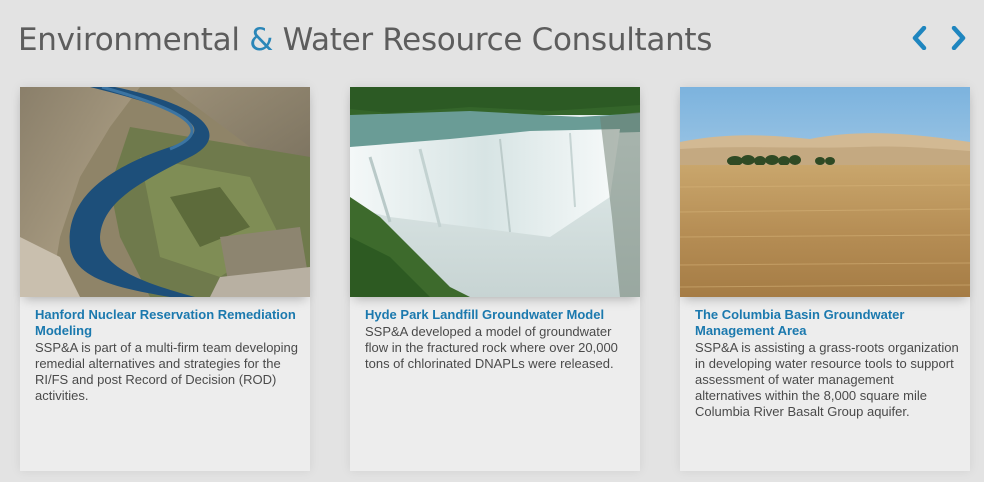 The image size is (984, 482). What do you see at coordinates (497, 315) in the screenshot?
I see `project-title: Hyde Park Landfill Groundwater Model` at bounding box center [497, 315].